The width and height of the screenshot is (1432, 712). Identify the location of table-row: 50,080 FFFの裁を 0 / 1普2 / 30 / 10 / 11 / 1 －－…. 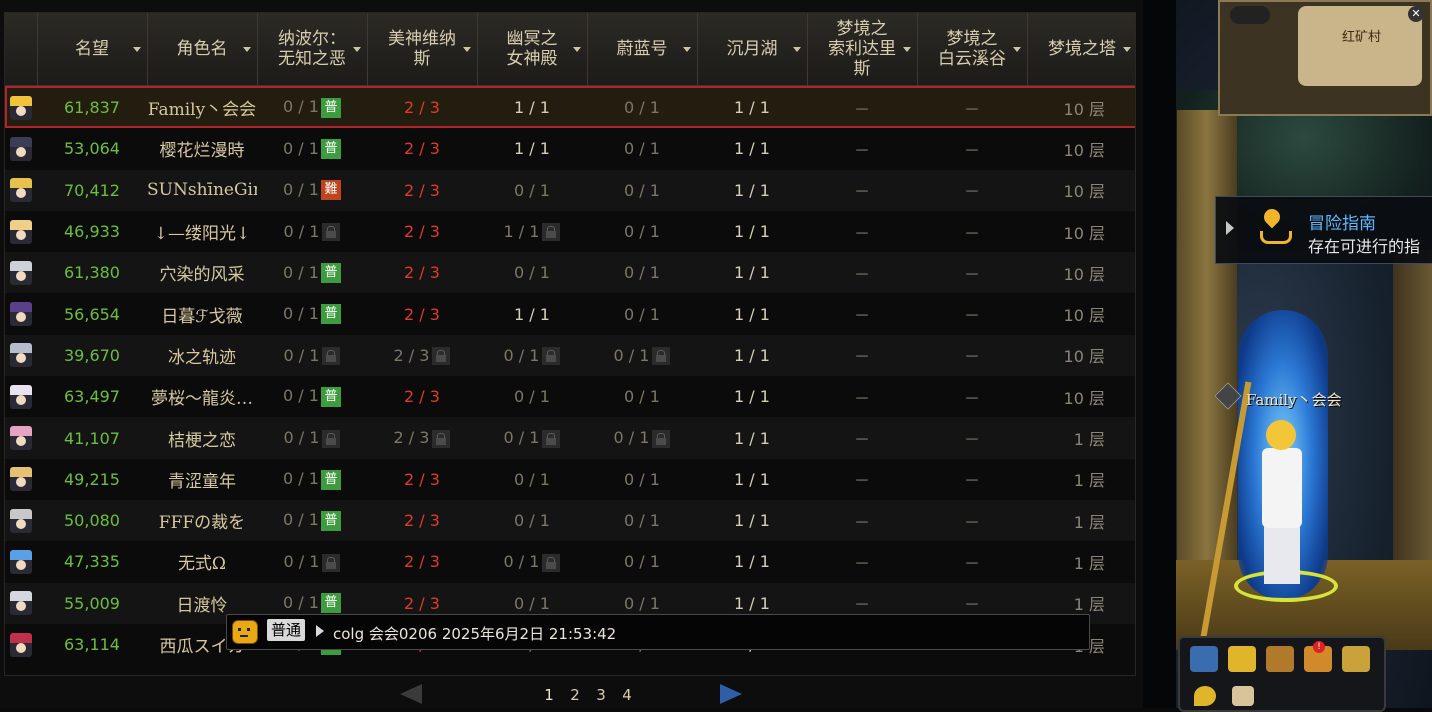
(570, 520).